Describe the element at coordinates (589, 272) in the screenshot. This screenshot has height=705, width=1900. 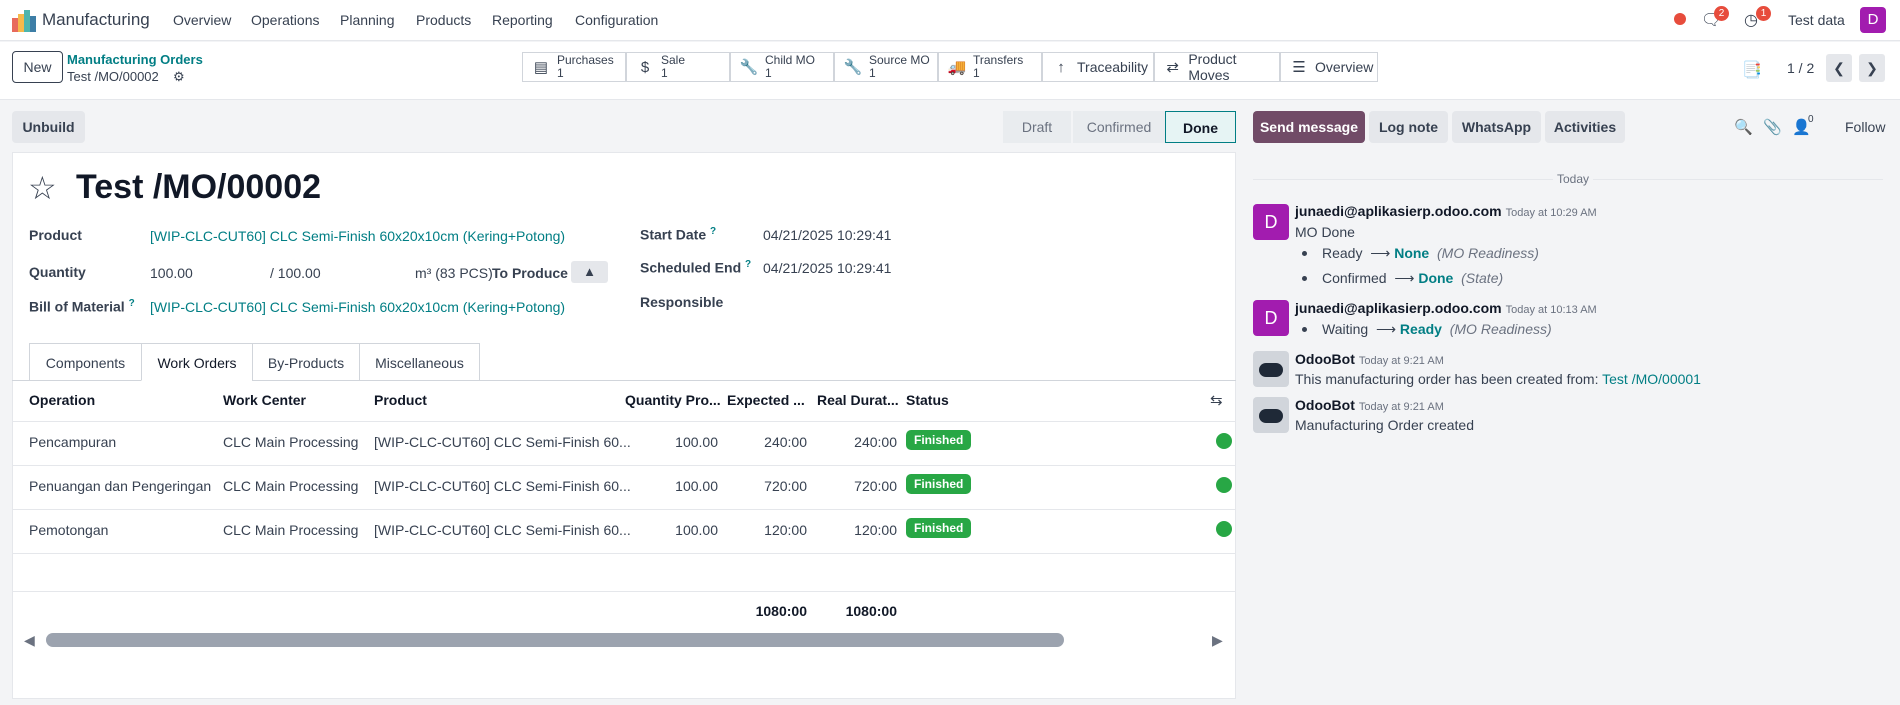
I see `chart-area-icon: ▲` at that location.